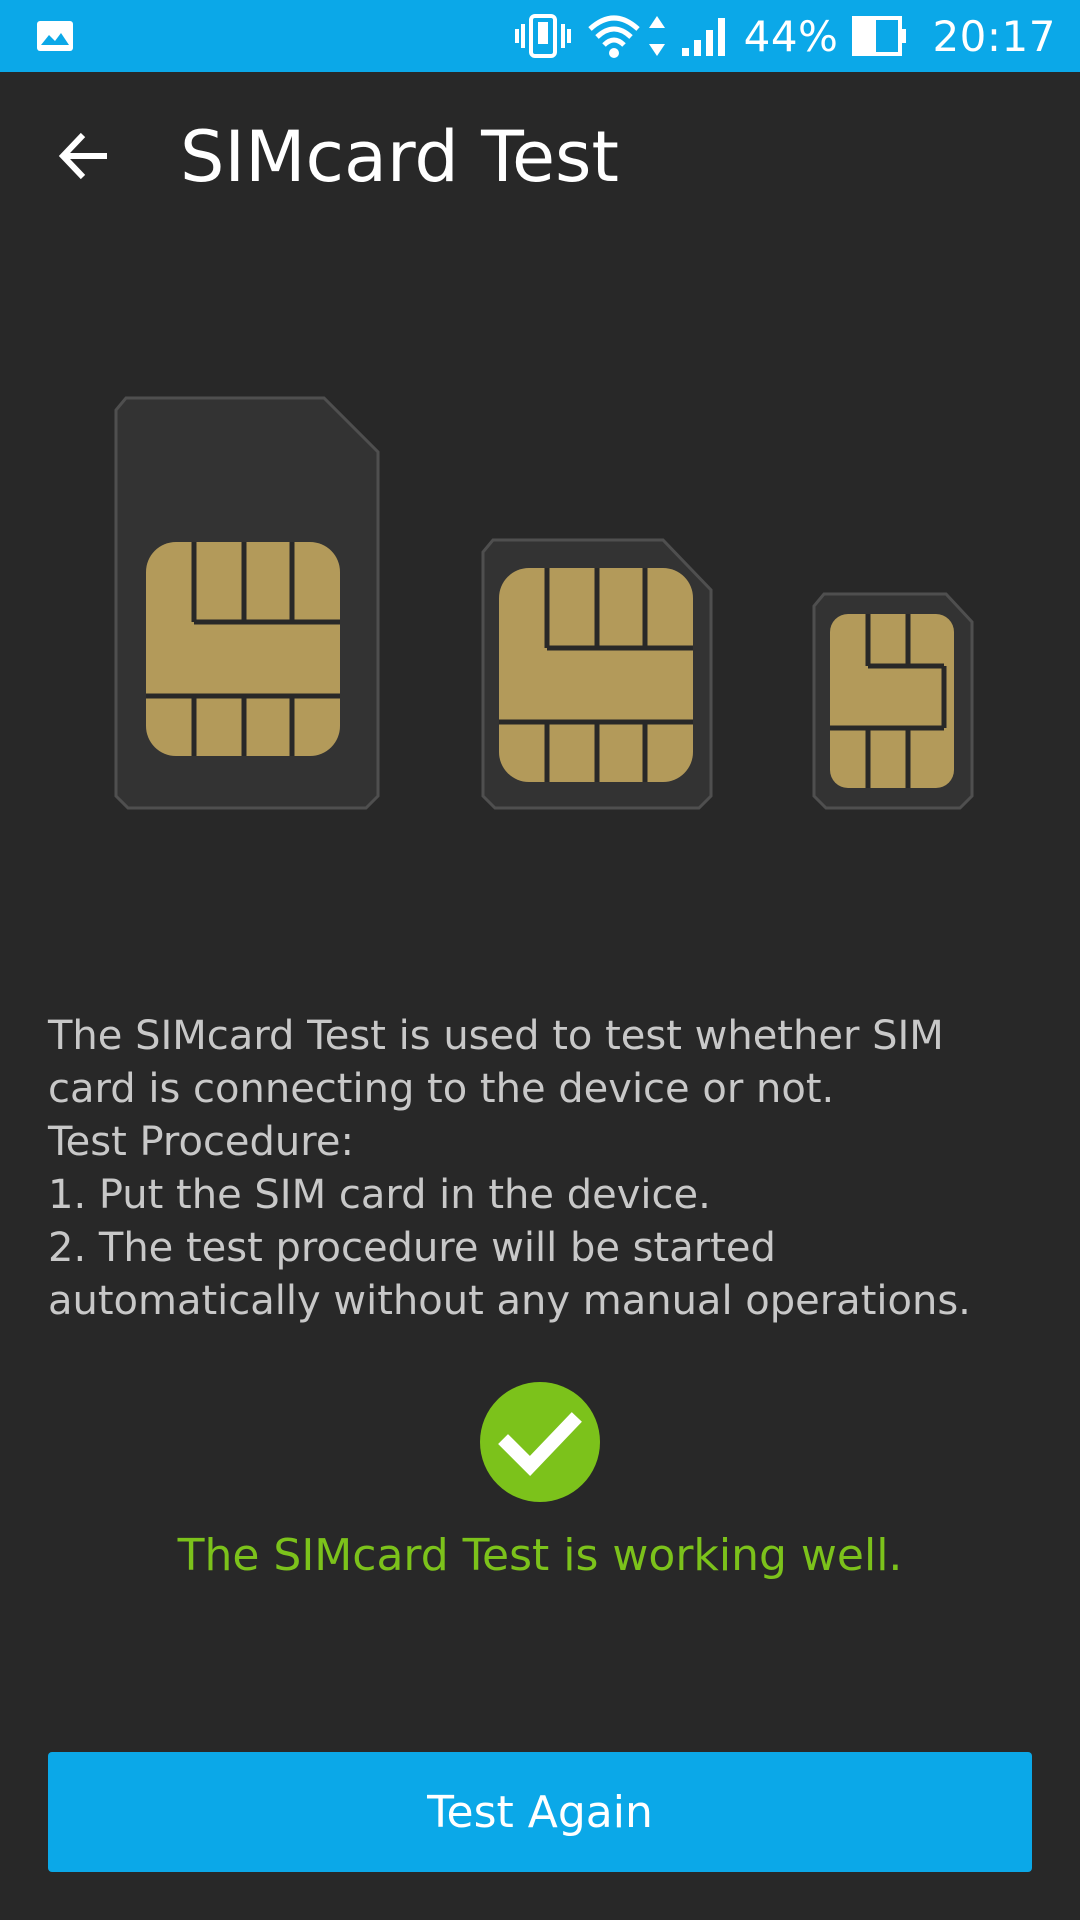 Image resolution: width=1080 pixels, height=1920 pixels. I want to click on arrow-left-icon, so click(82, 156).